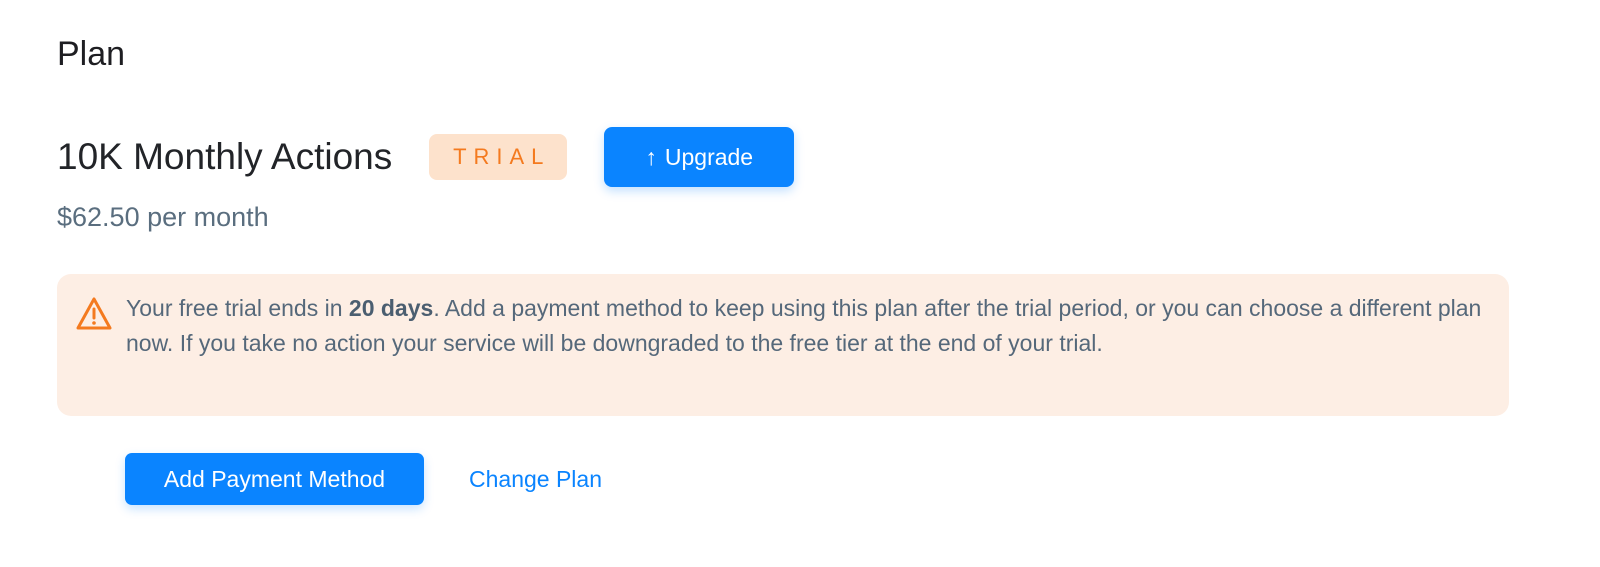  What do you see at coordinates (237, 308) in the screenshot?
I see `alert-text-before: Your free trial ends in` at bounding box center [237, 308].